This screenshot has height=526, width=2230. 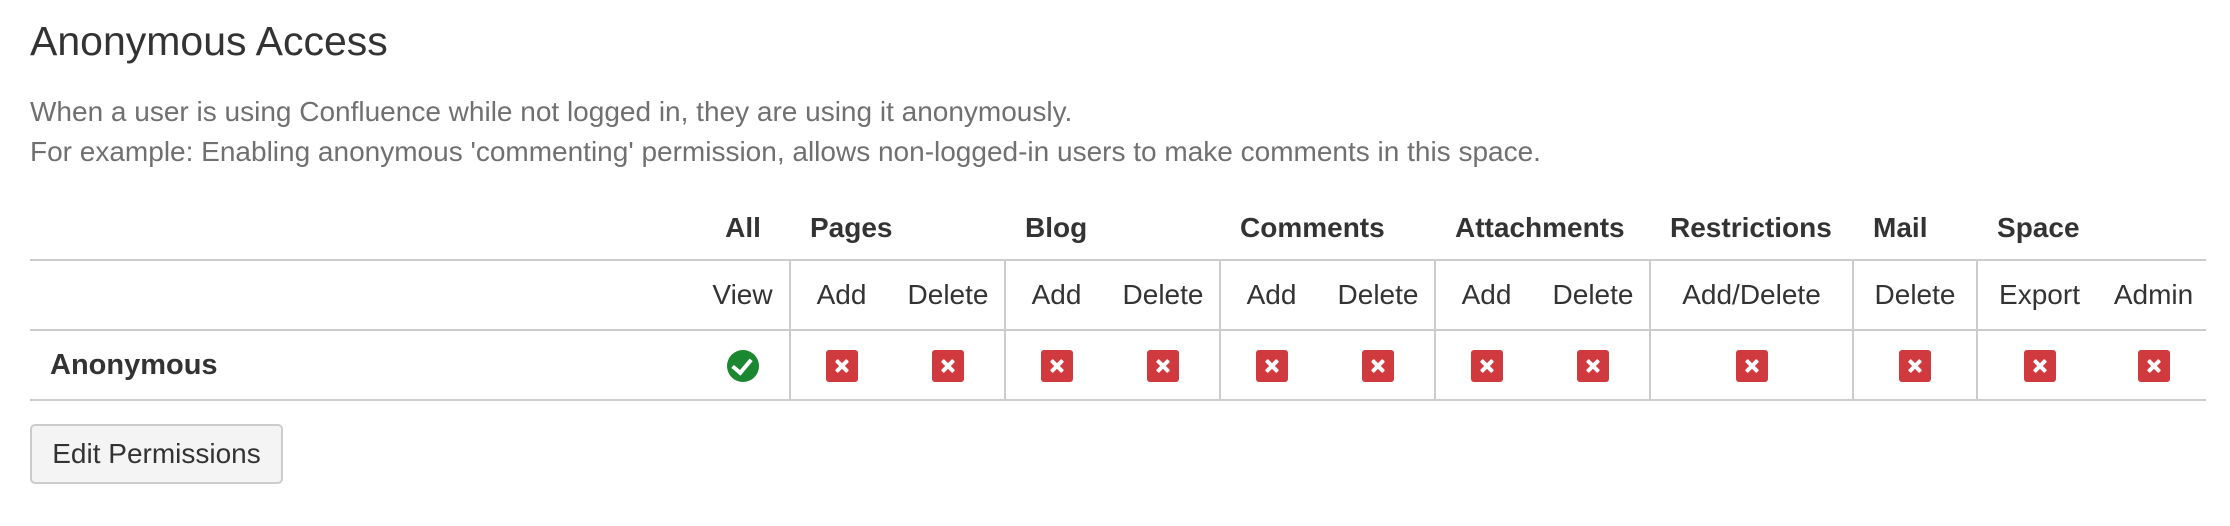 I want to click on cell-restrictions-add-delete, so click(x=1751, y=365).